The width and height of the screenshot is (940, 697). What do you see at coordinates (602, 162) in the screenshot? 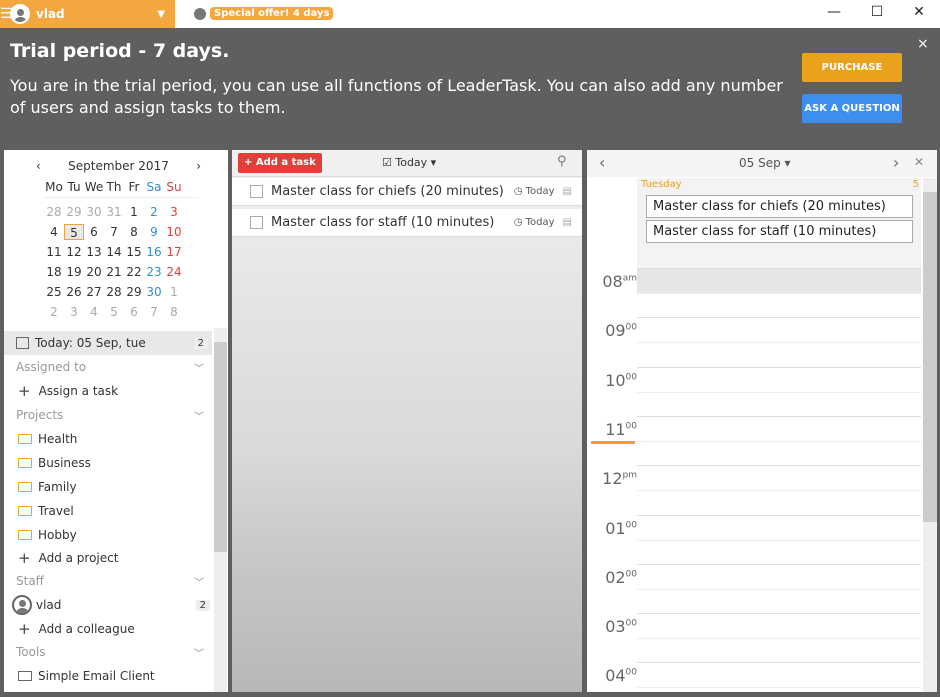
I see `prev-day-icon: ‹` at bounding box center [602, 162].